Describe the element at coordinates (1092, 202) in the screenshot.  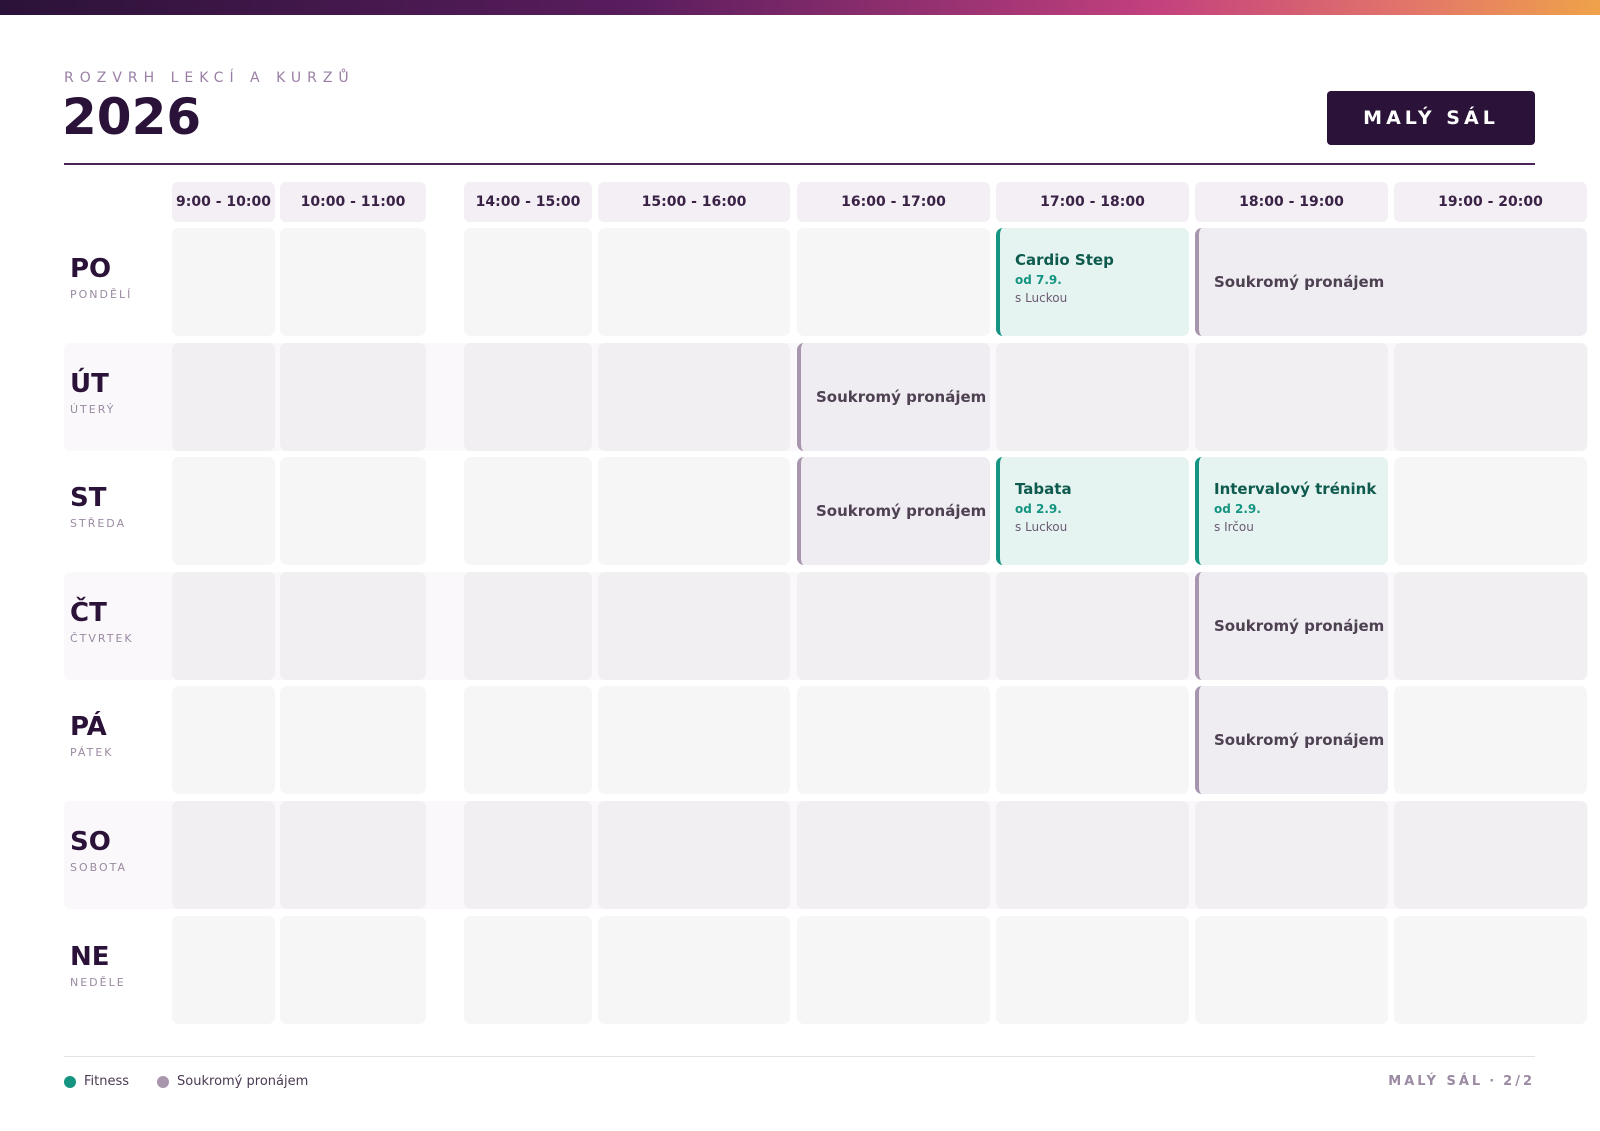
I see `time-slot-header: 17:00 - 18:00` at that location.